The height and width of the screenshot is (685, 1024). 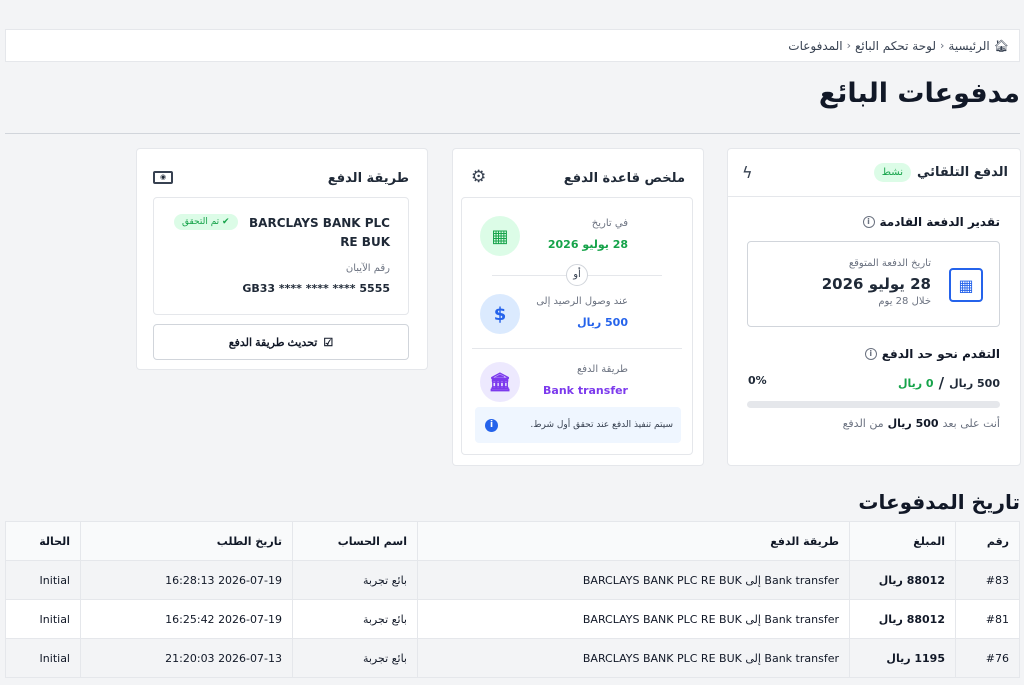 What do you see at coordinates (962, 172) in the screenshot?
I see `auto-payout-title: الدفع التلقائي` at bounding box center [962, 172].